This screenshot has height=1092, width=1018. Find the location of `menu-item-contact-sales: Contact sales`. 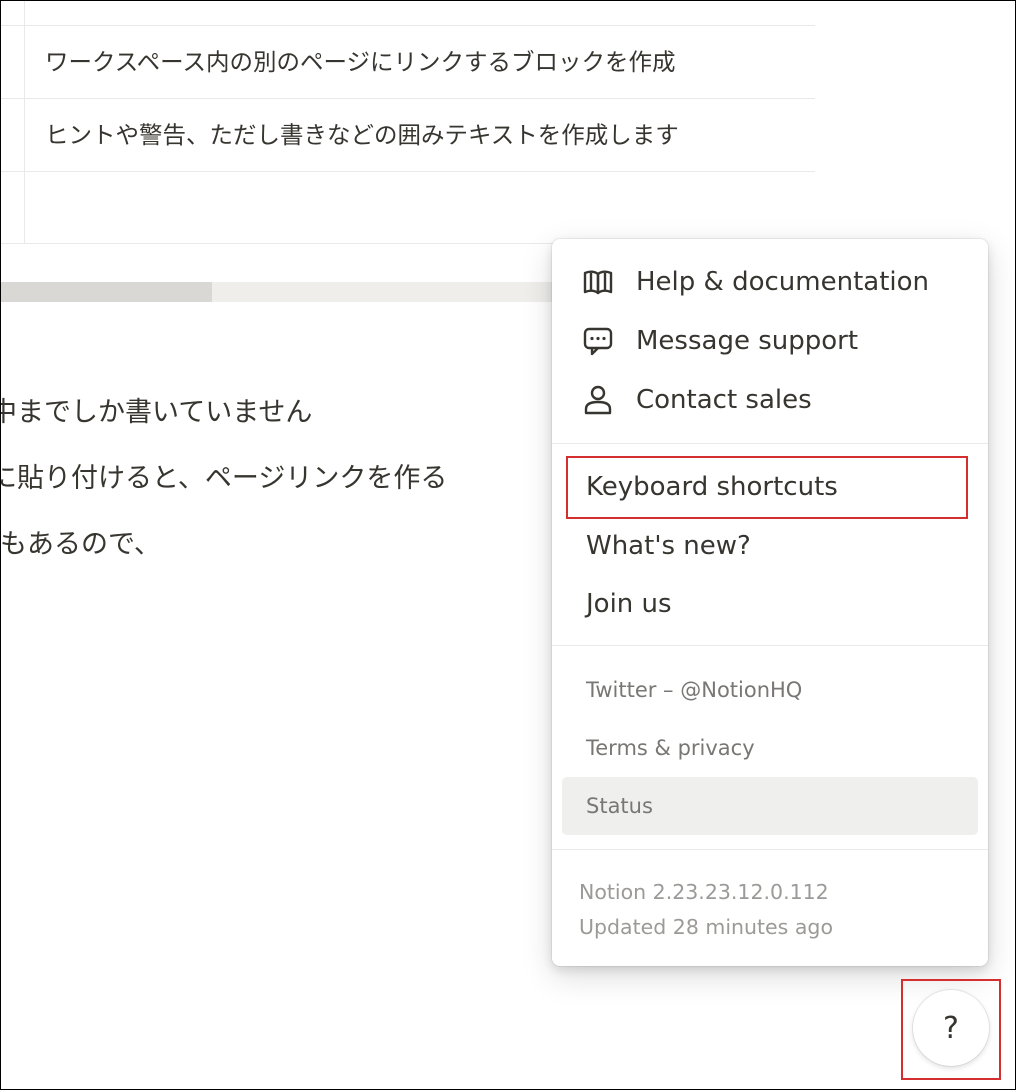

menu-item-contact-sales: Contact sales is located at coordinates (770, 400).